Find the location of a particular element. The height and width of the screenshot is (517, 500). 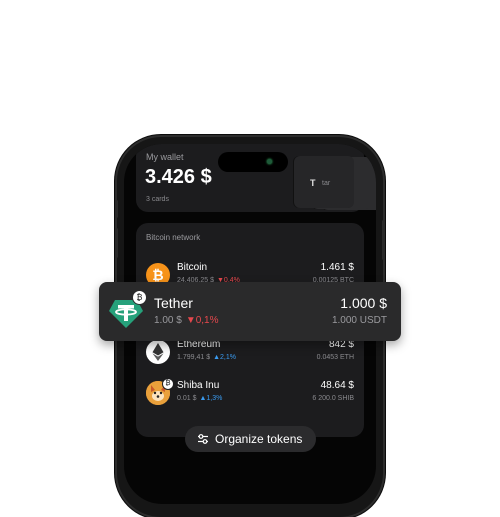

card-brand-text: tar is located at coordinates (326, 183).